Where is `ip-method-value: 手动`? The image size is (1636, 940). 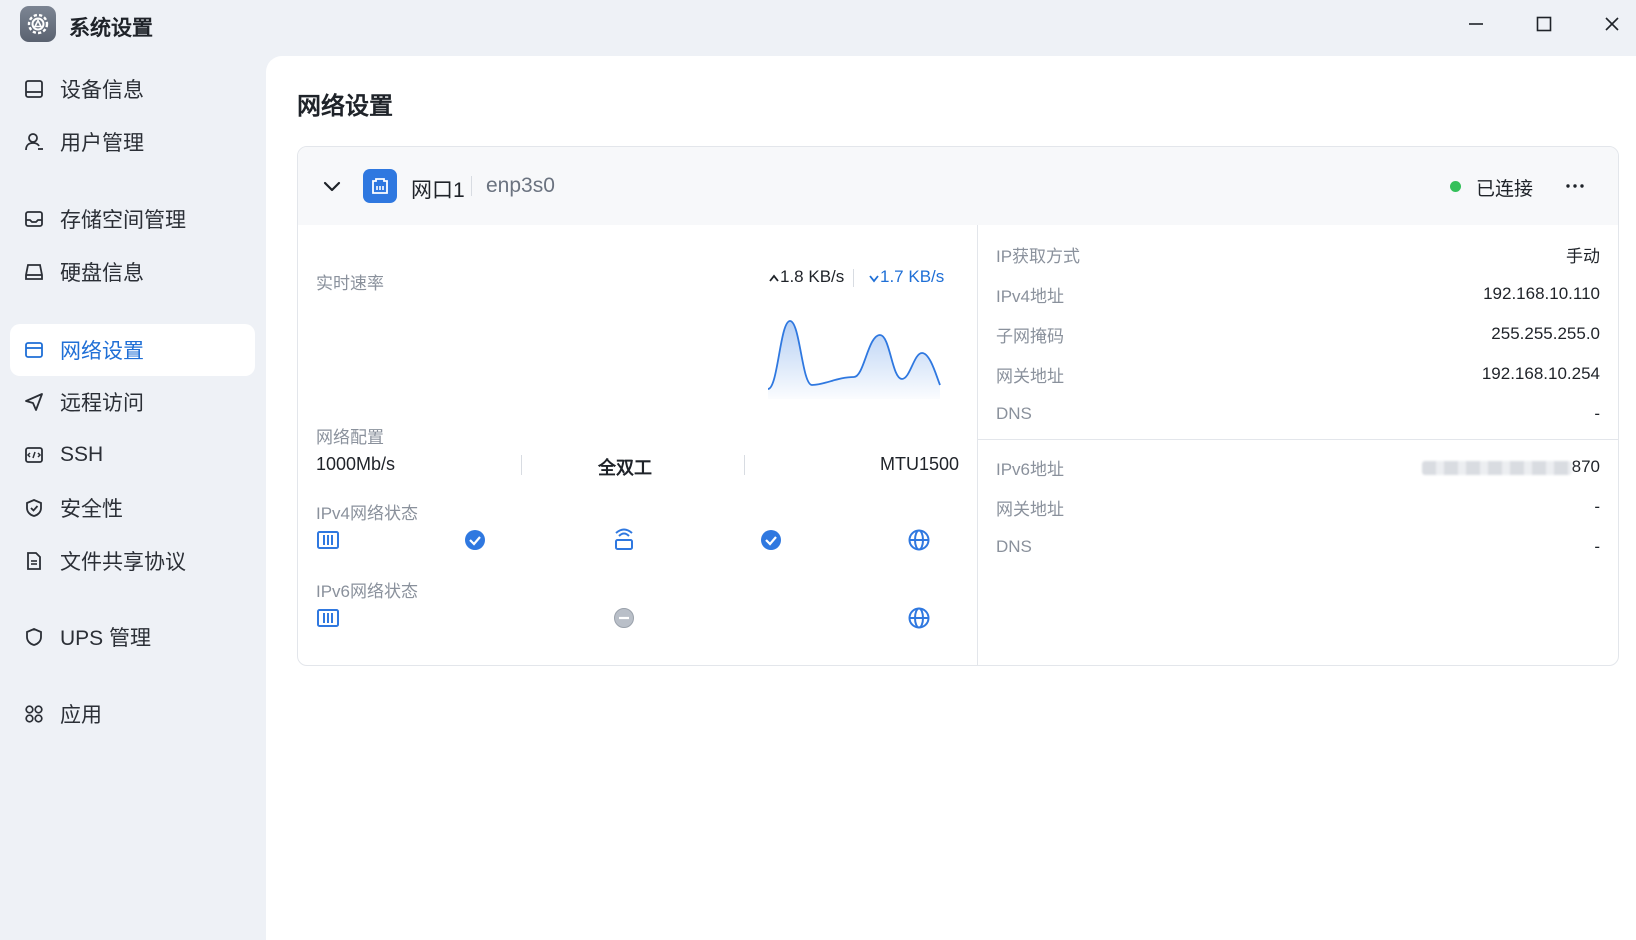
ip-method-value: 手动 is located at coordinates (1583, 256).